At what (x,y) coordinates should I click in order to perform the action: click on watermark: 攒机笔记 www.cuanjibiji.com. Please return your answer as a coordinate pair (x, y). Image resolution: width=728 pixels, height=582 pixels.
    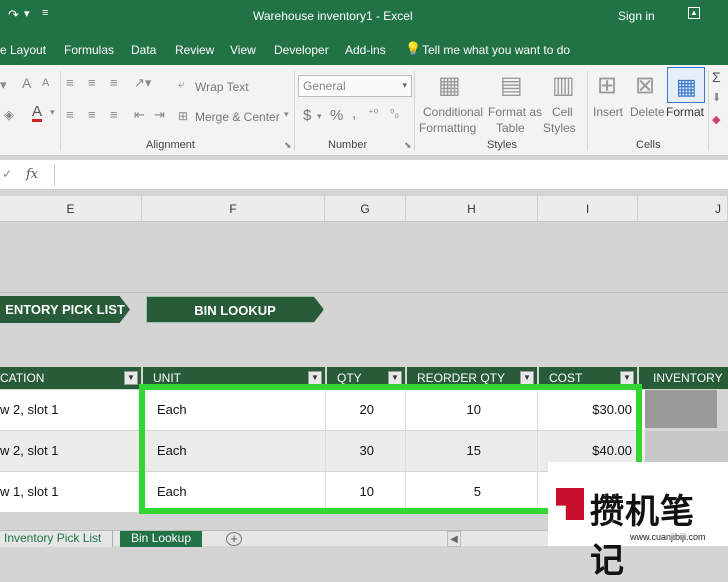
    Looking at the image, I should click on (638, 521).